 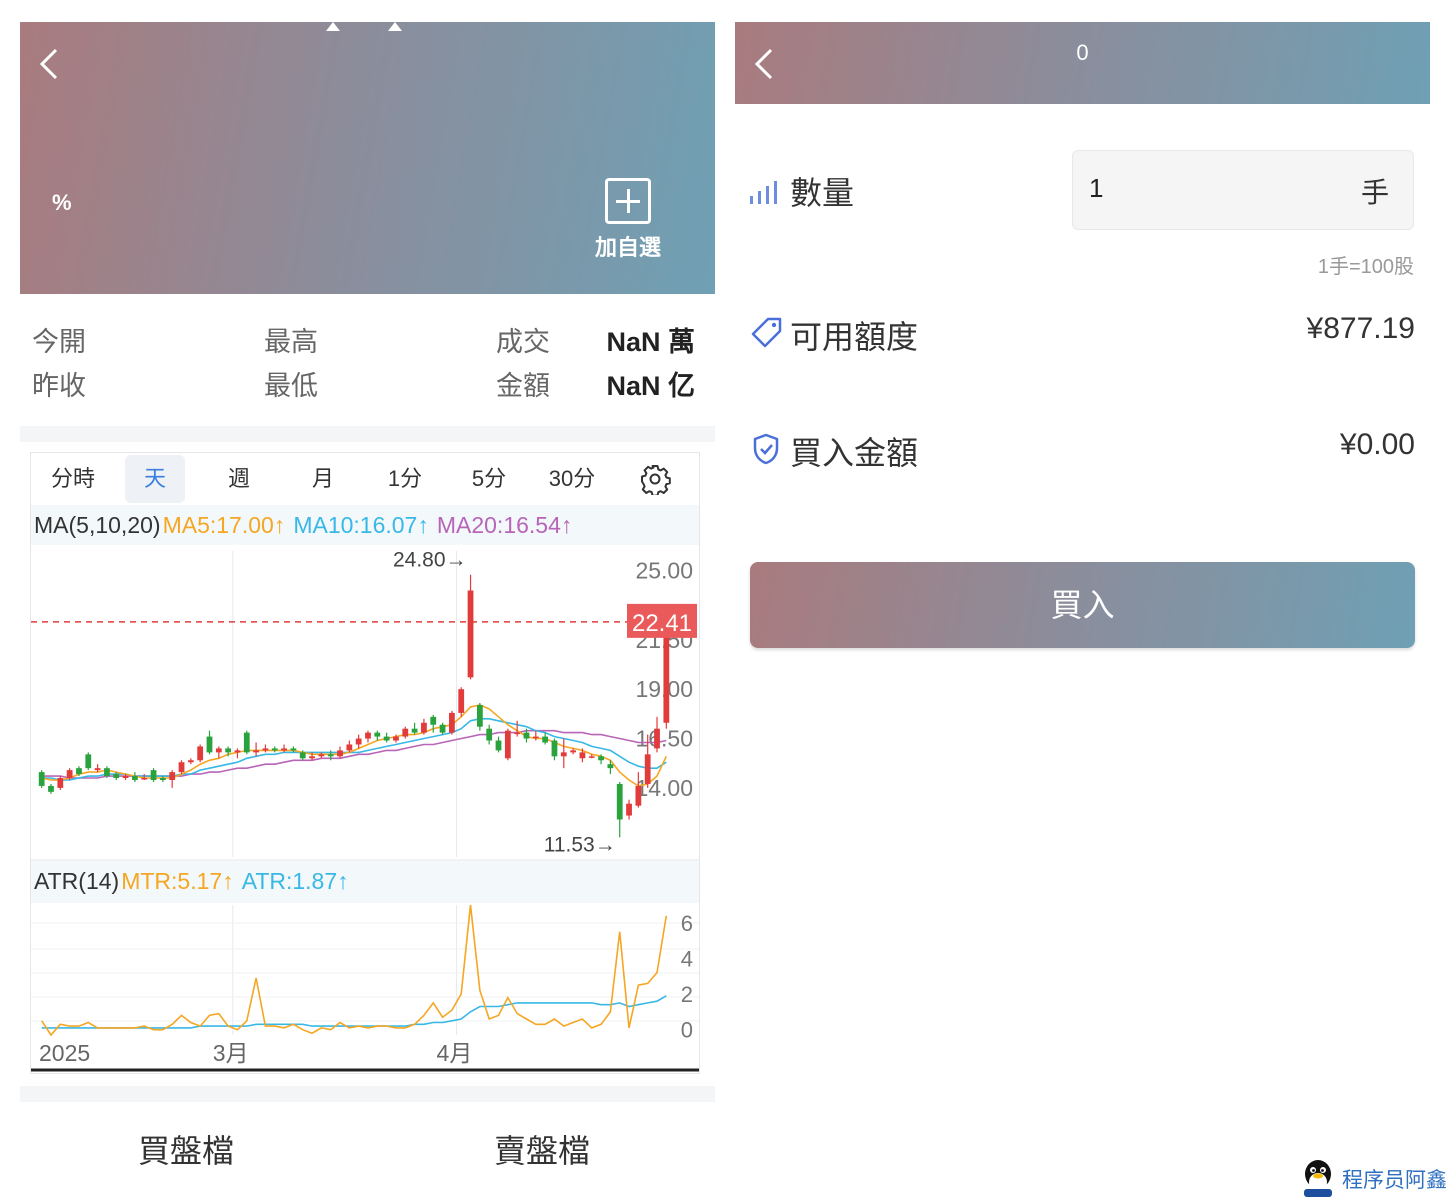 I want to click on min-price-label: 11.53→, so click(x=580, y=844).